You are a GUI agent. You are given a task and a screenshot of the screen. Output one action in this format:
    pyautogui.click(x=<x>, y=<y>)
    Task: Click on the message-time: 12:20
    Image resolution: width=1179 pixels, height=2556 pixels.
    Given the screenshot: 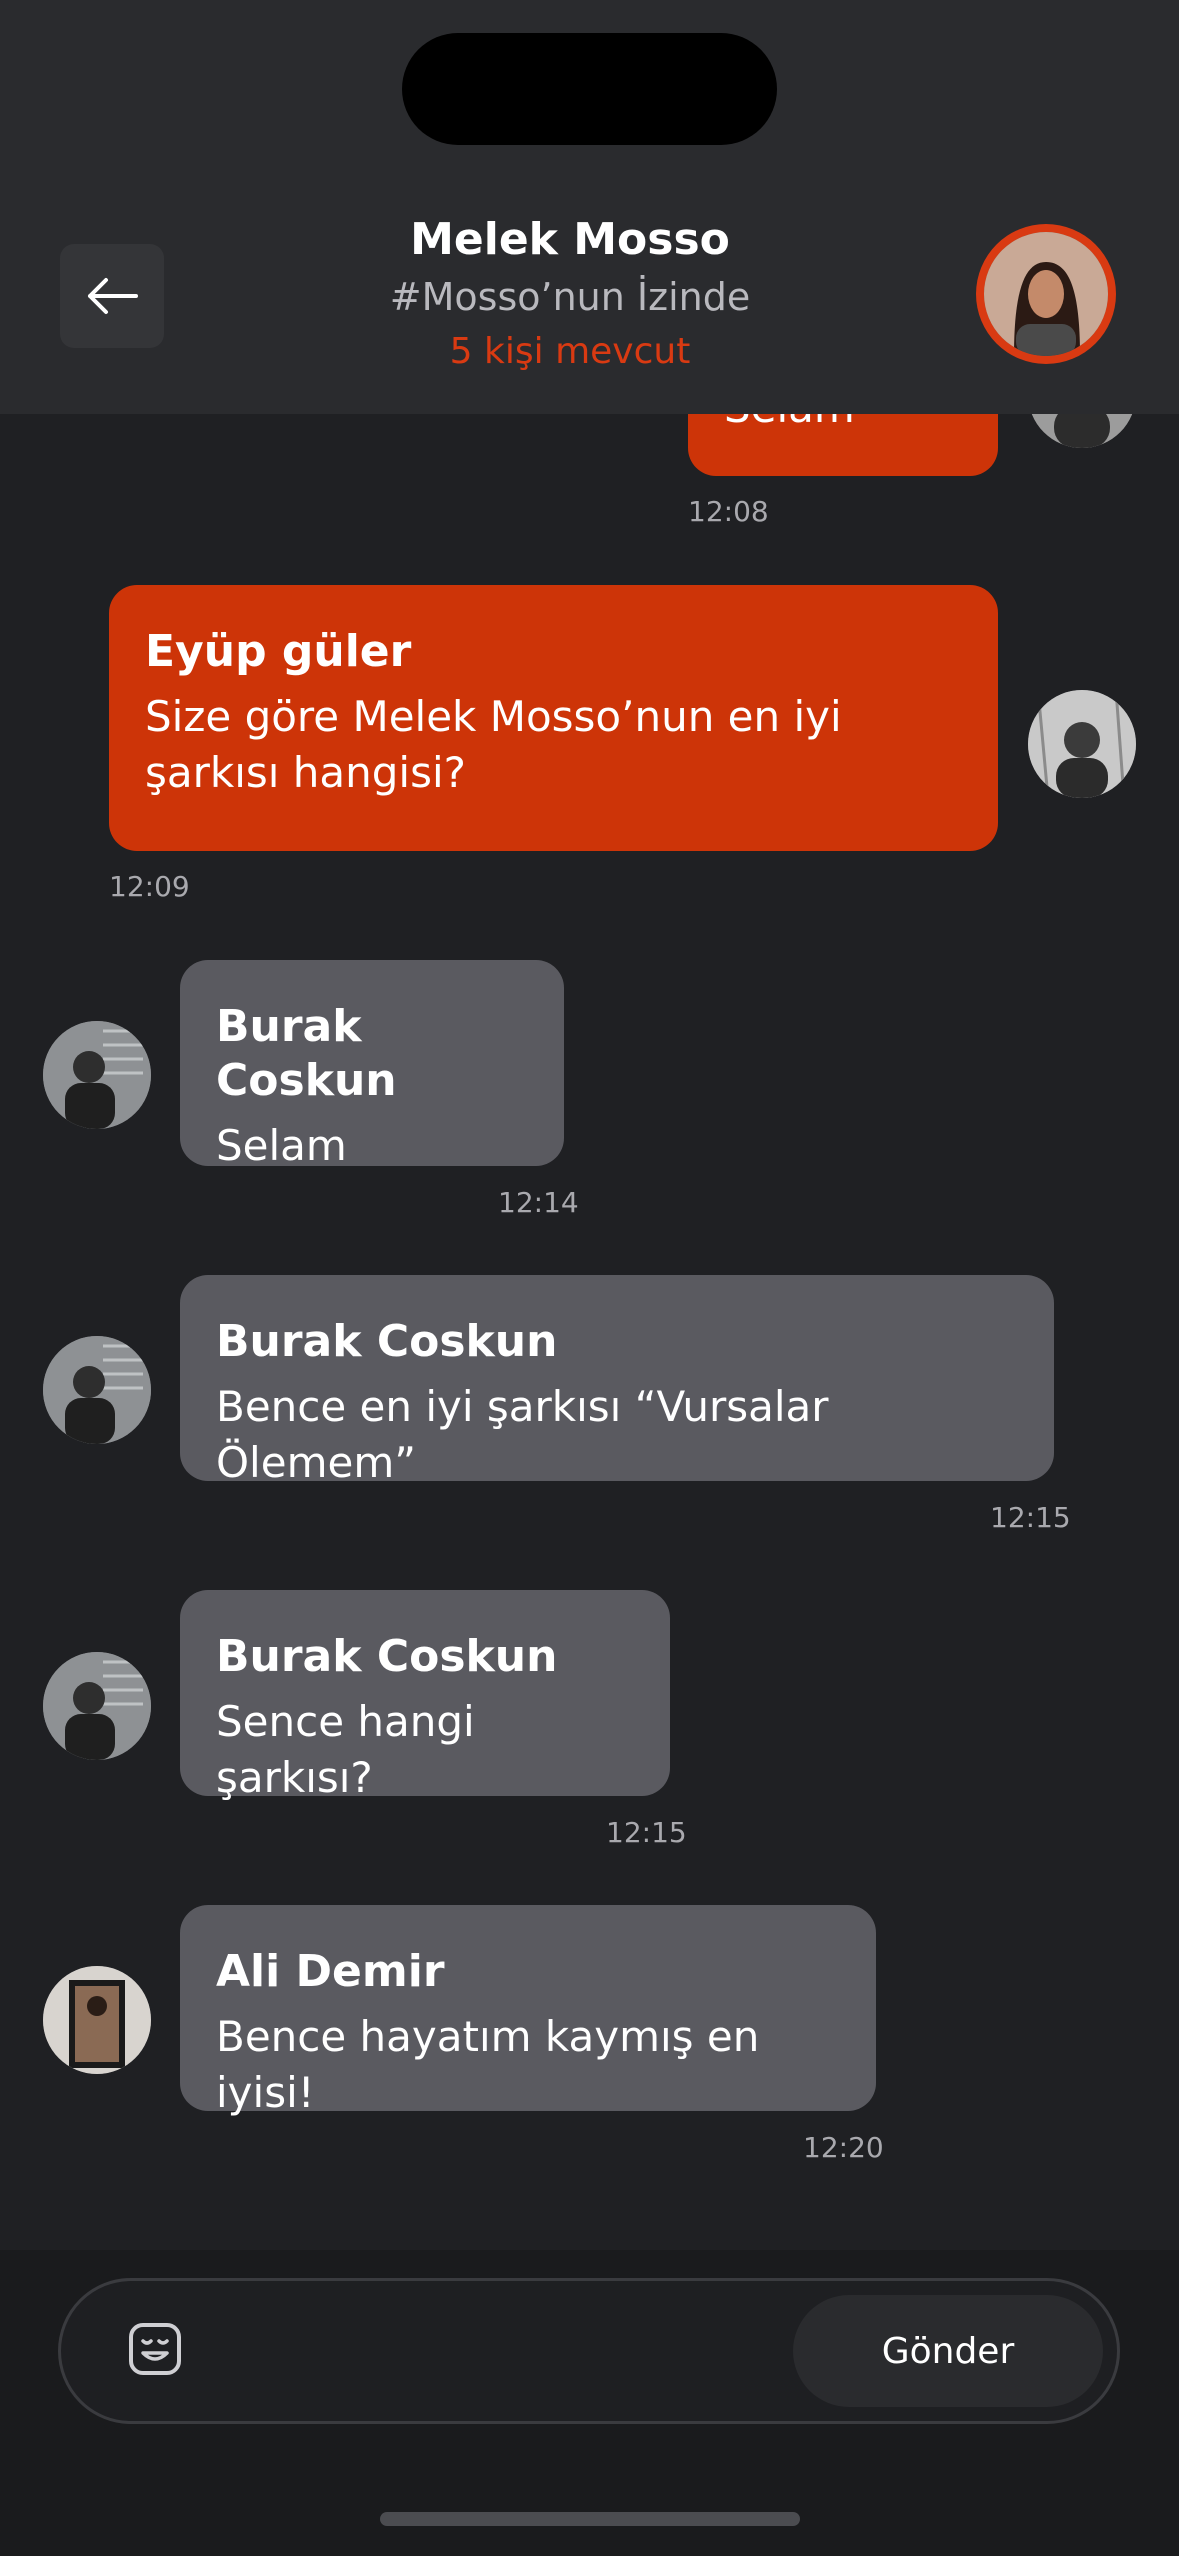 What is the action you would take?
    pyautogui.click(x=843, y=2147)
    